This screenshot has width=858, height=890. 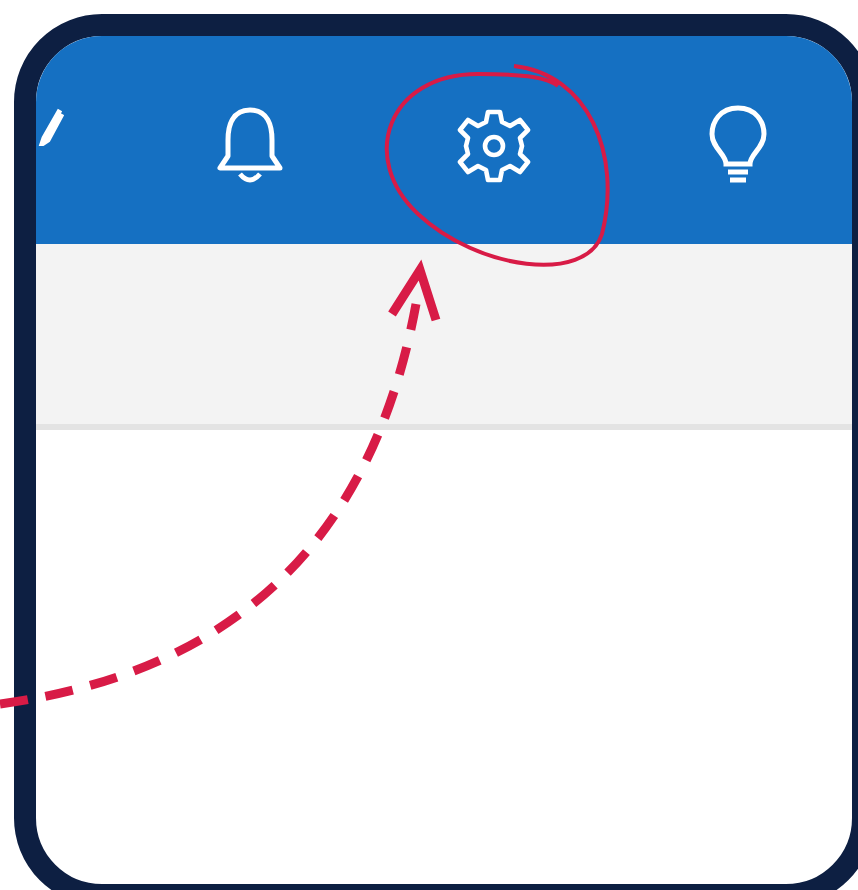 What do you see at coordinates (50, 126) in the screenshot?
I see `pen-icon` at bounding box center [50, 126].